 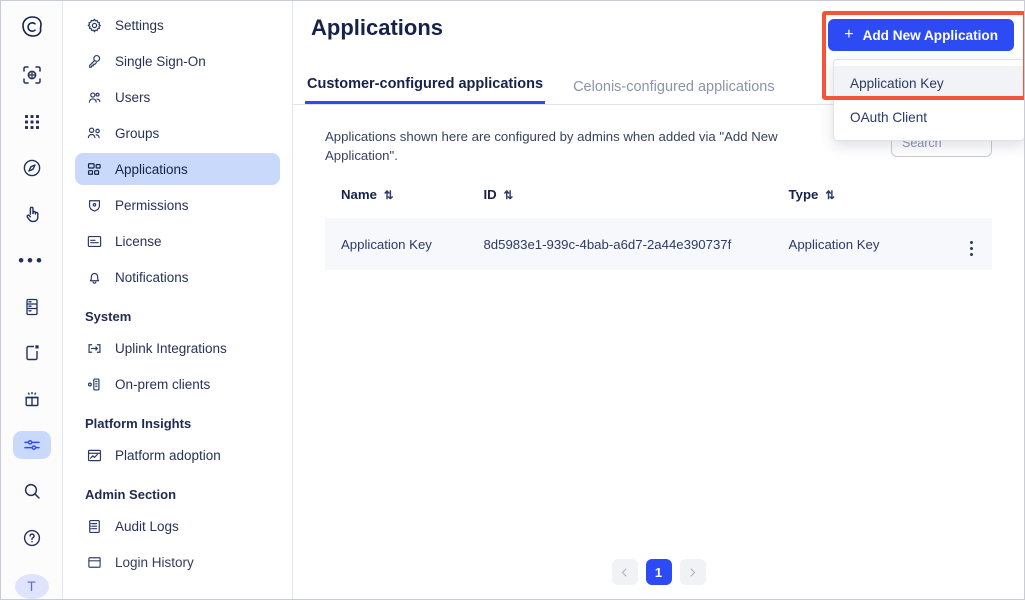 What do you see at coordinates (32, 168) in the screenshot?
I see `compass-icon` at bounding box center [32, 168].